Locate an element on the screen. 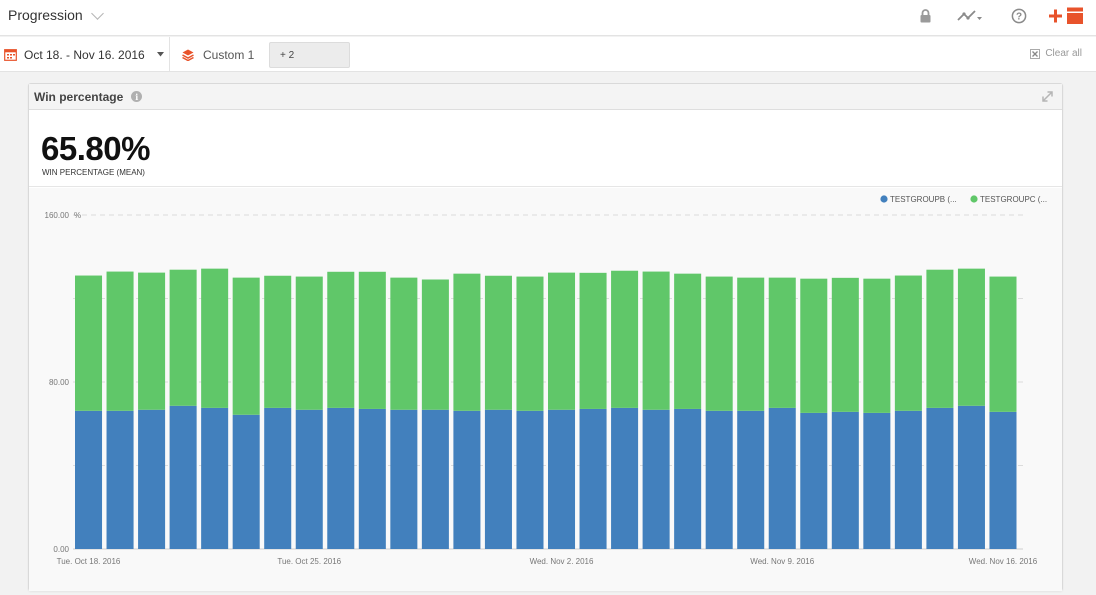 The image size is (1096, 595). help-icon: ? is located at coordinates (1019, 16).